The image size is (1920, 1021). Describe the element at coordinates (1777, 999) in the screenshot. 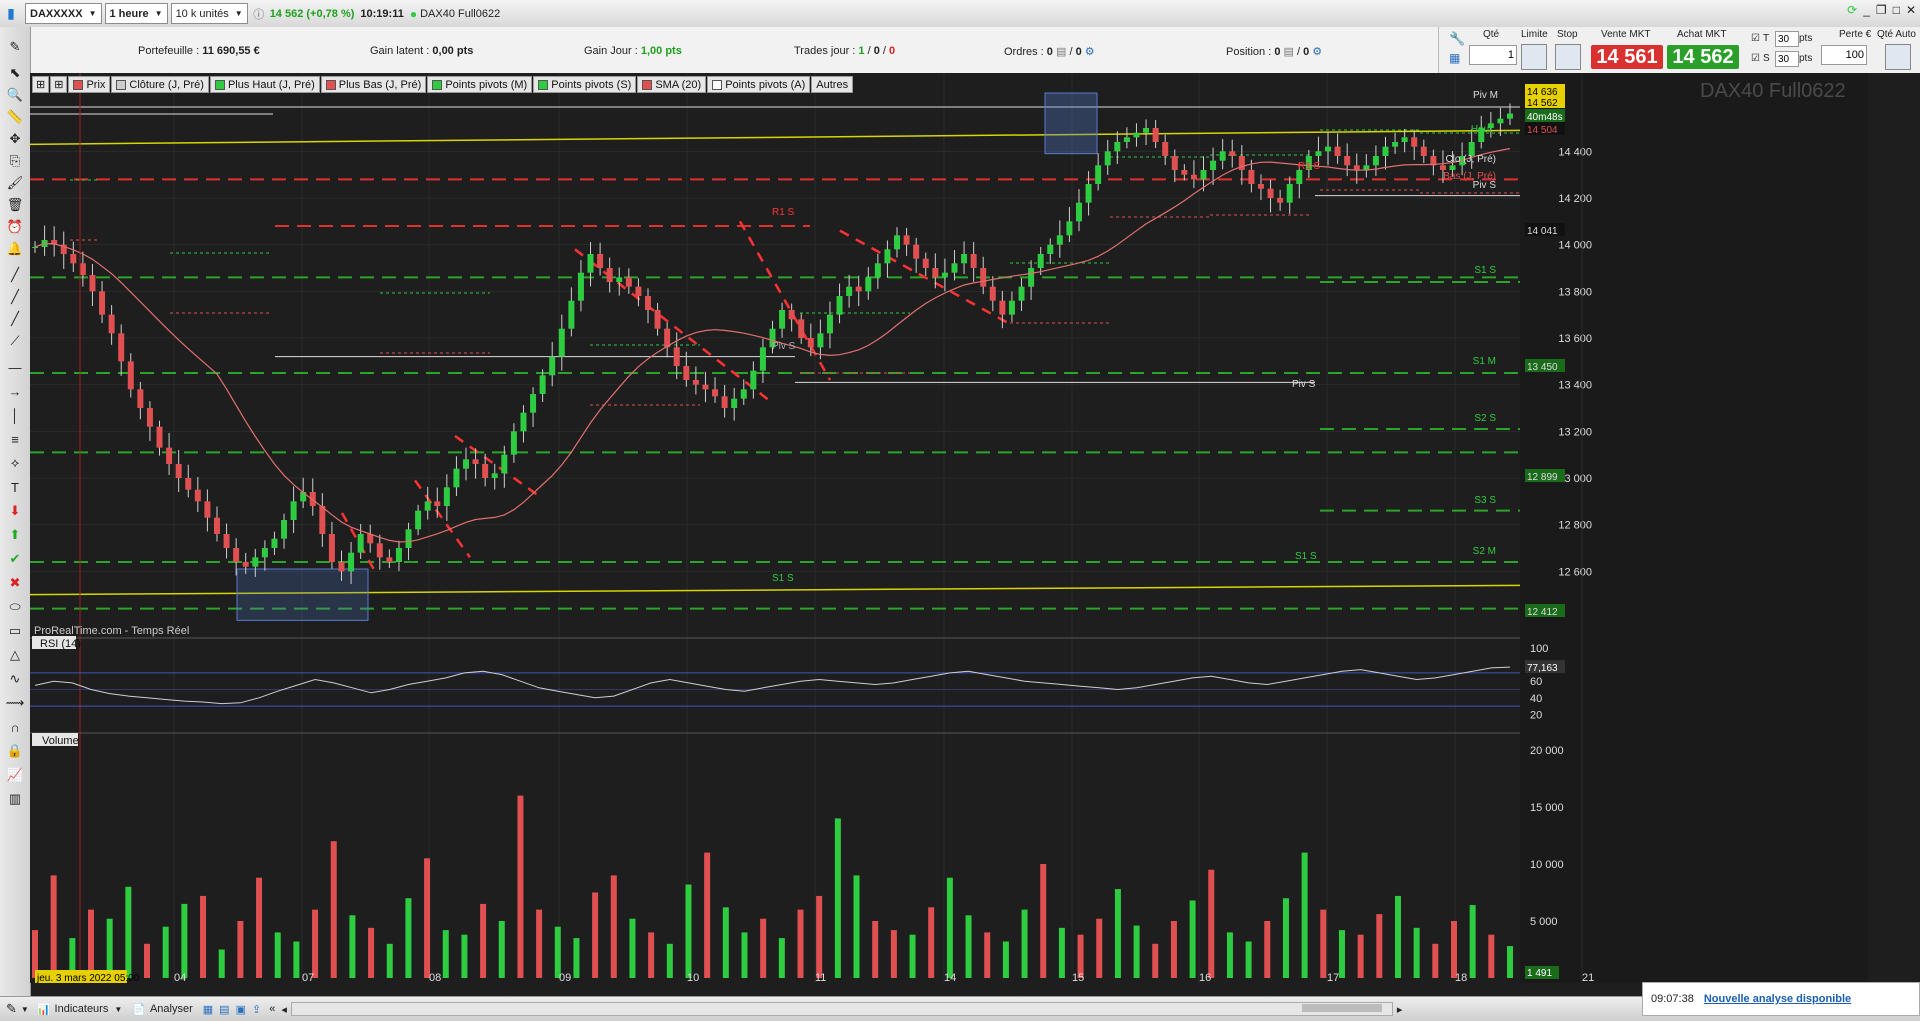

I see `new-analysis-link: Nouvelle analyse disponible` at that location.